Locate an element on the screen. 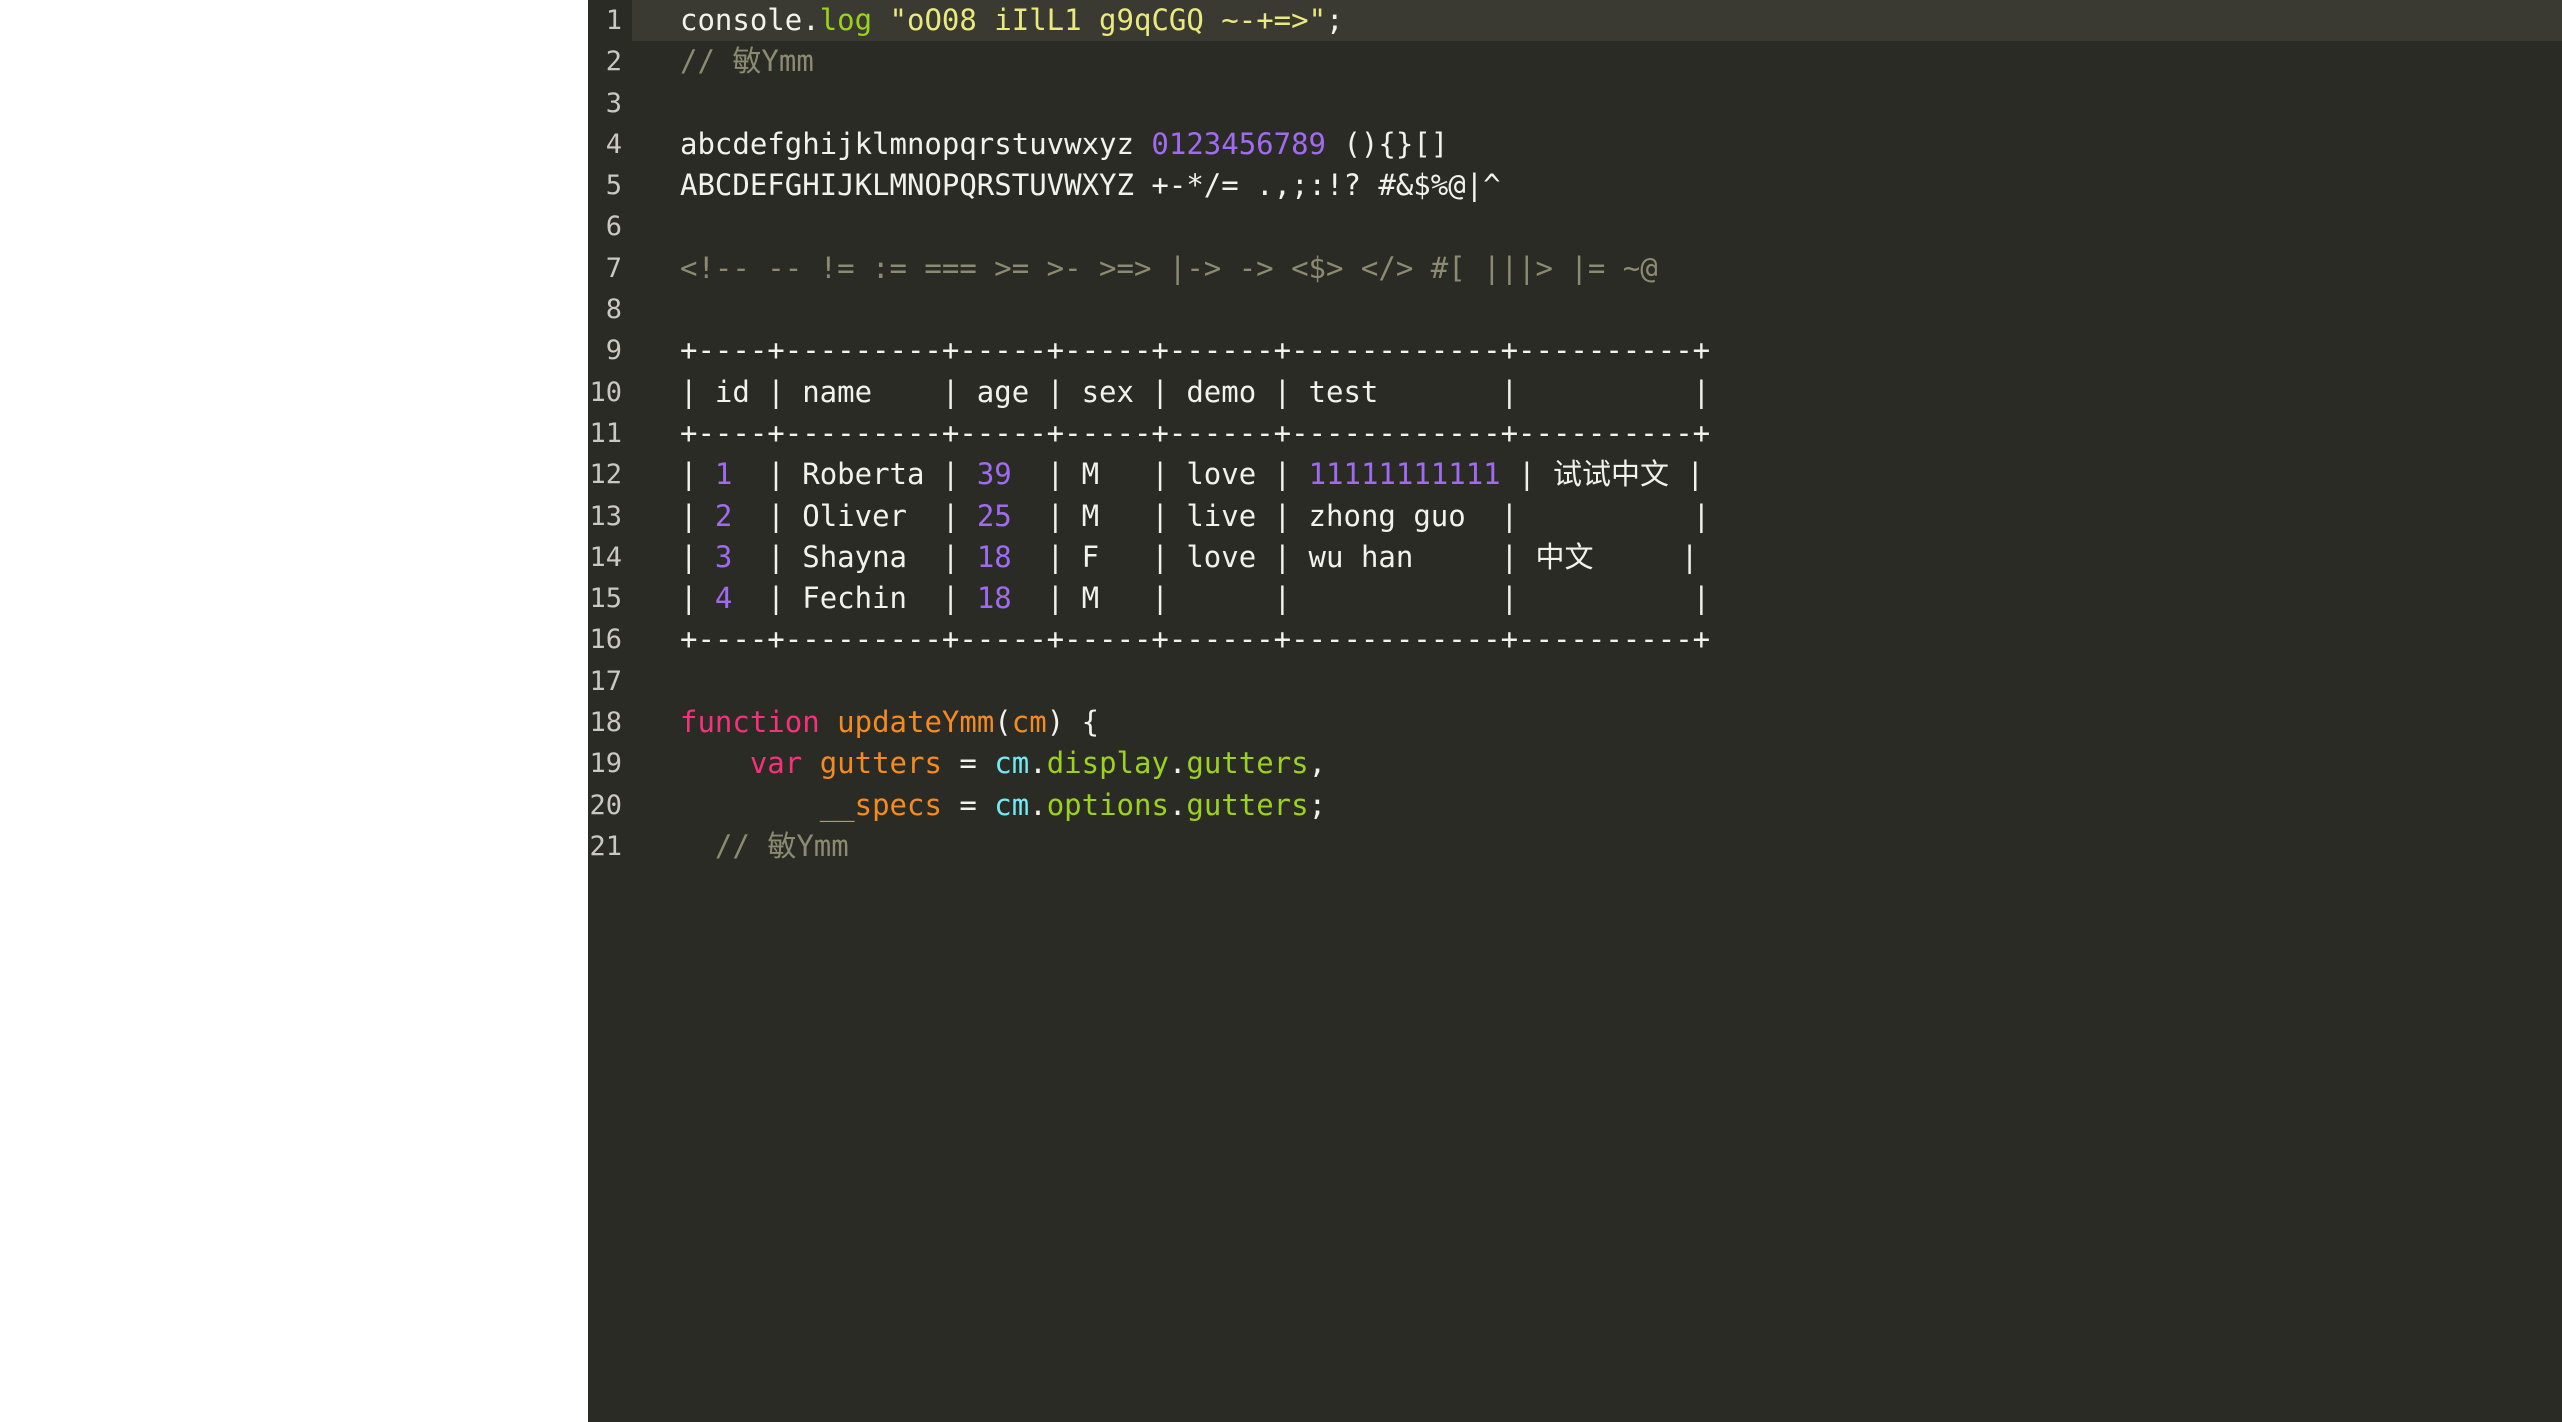  code-token: cm is located at coordinates (1012, 763).